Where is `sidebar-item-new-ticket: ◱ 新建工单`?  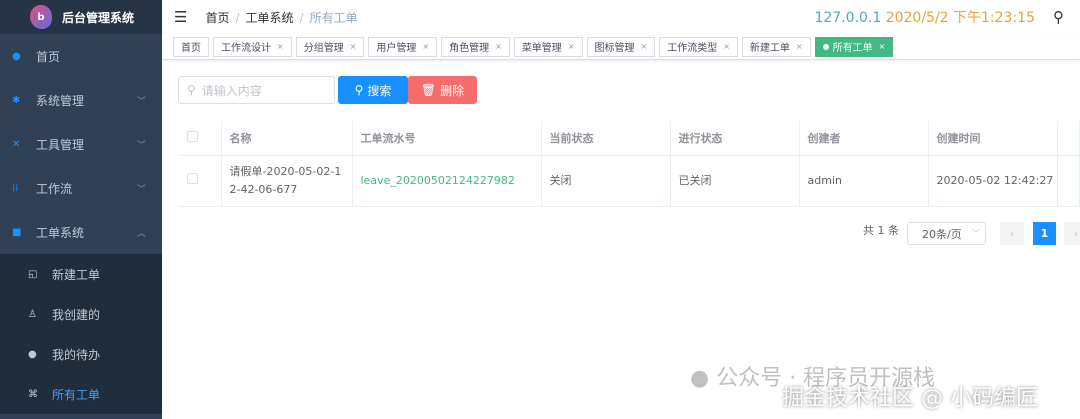 sidebar-item-new-ticket: ◱ 新建工单 is located at coordinates (81, 274).